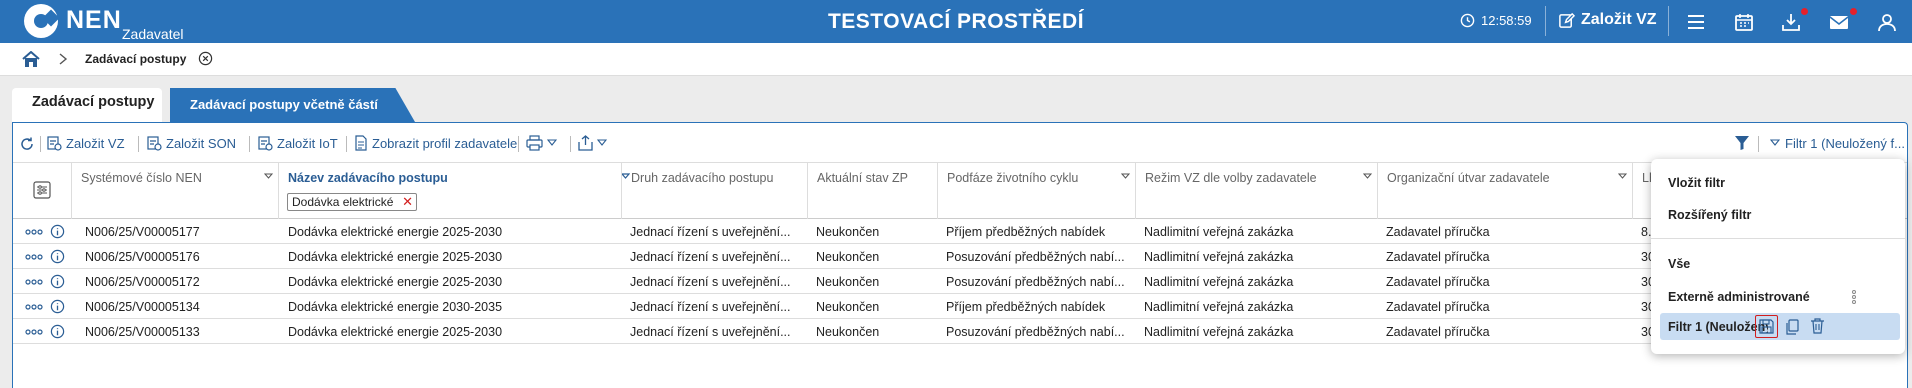 The width and height of the screenshot is (1912, 388). Describe the element at coordinates (541, 143) in the screenshot. I see `print-menu-button` at that location.